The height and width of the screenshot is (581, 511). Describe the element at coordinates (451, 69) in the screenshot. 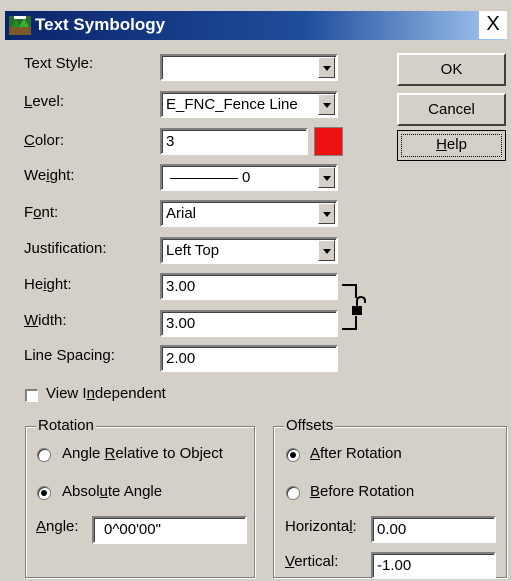

I see `ok-button: OK` at that location.